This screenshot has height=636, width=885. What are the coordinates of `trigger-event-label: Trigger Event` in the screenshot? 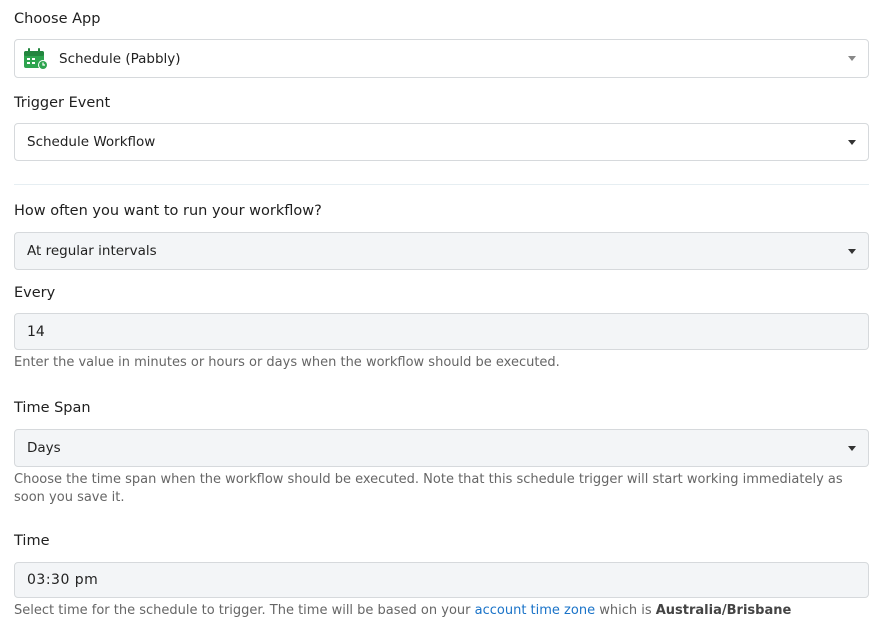 It's located at (62, 103).